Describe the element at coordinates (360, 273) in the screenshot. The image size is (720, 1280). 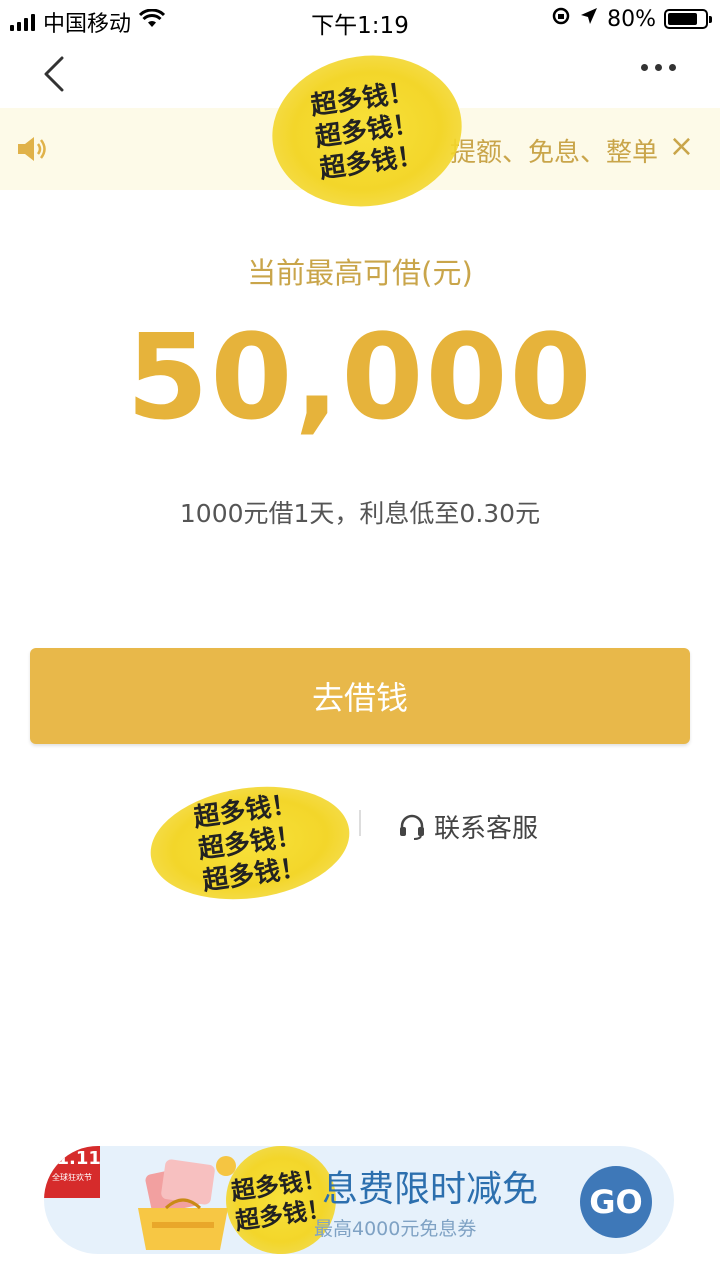
I see `max-borrow-label: 当前最高可借(元)` at that location.